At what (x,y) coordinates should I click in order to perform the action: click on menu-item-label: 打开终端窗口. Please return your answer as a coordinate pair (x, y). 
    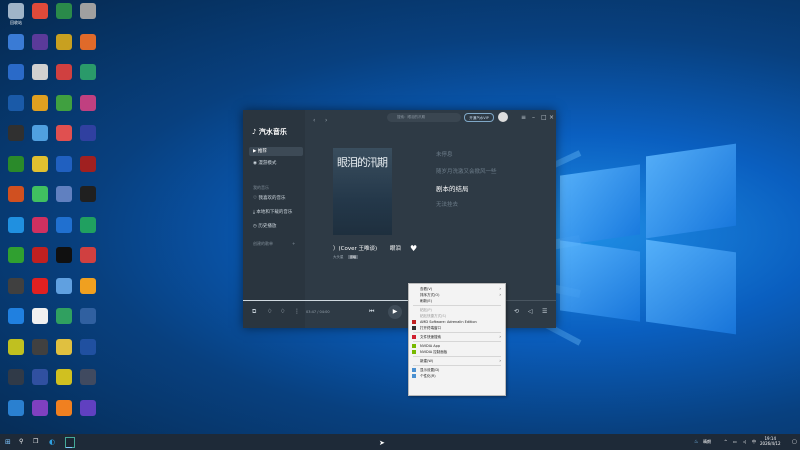
    Looking at the image, I should click on (430, 328).